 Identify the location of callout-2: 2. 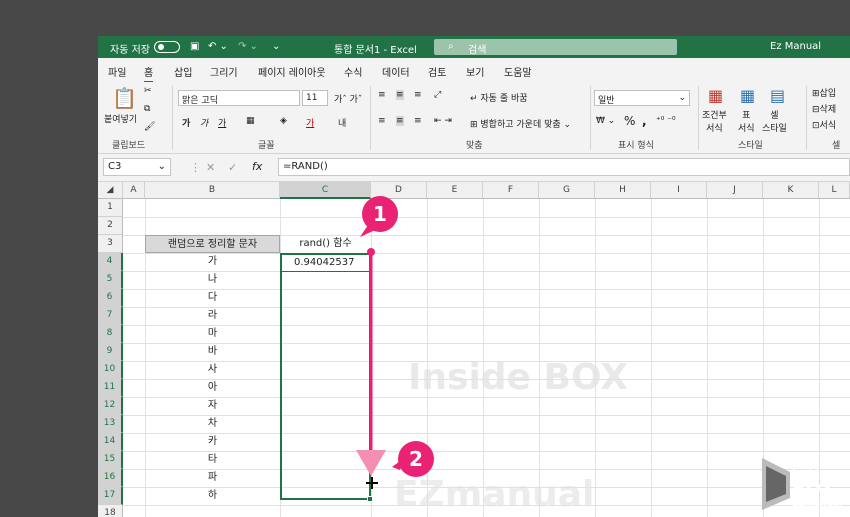
(416, 459).